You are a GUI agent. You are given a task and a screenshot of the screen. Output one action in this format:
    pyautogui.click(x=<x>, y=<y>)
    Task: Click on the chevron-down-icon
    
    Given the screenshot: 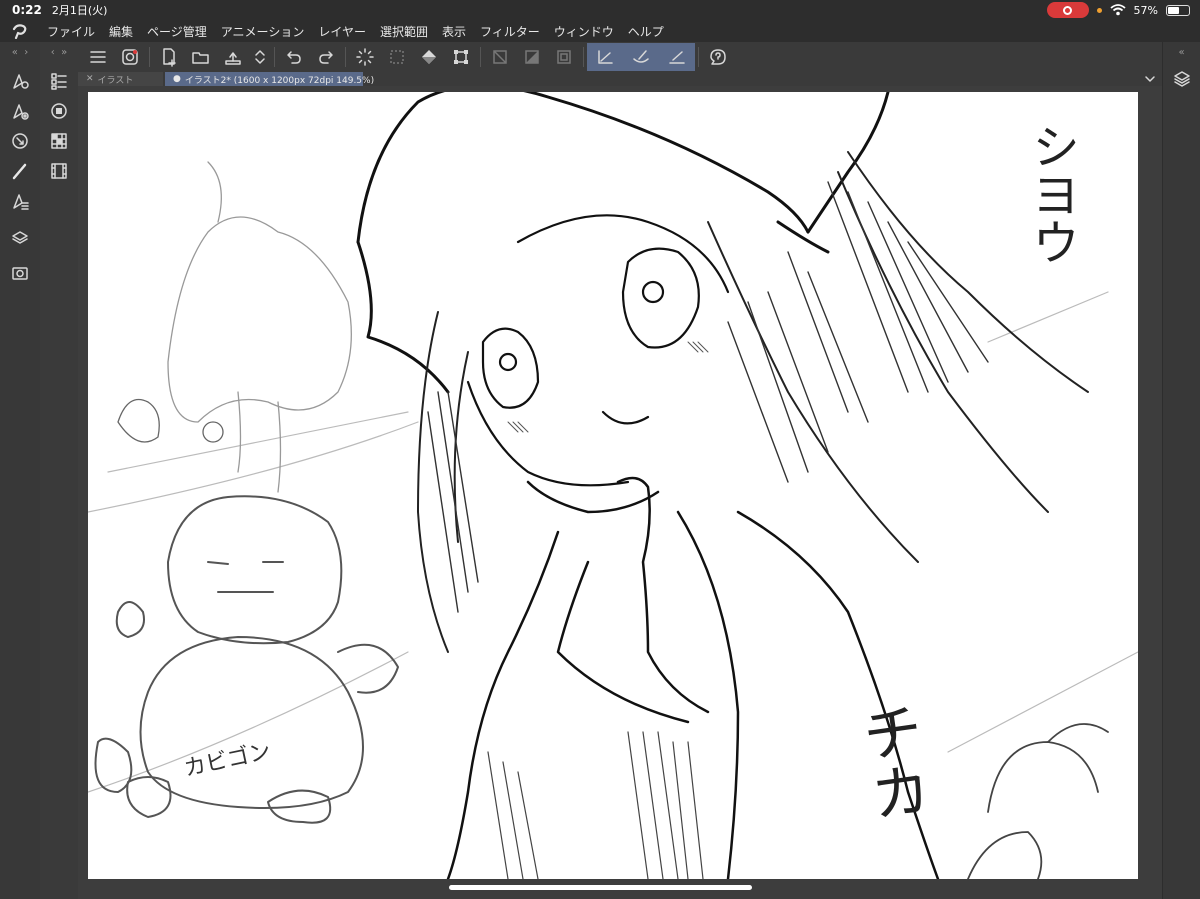 What is the action you would take?
    pyautogui.click(x=1150, y=79)
    